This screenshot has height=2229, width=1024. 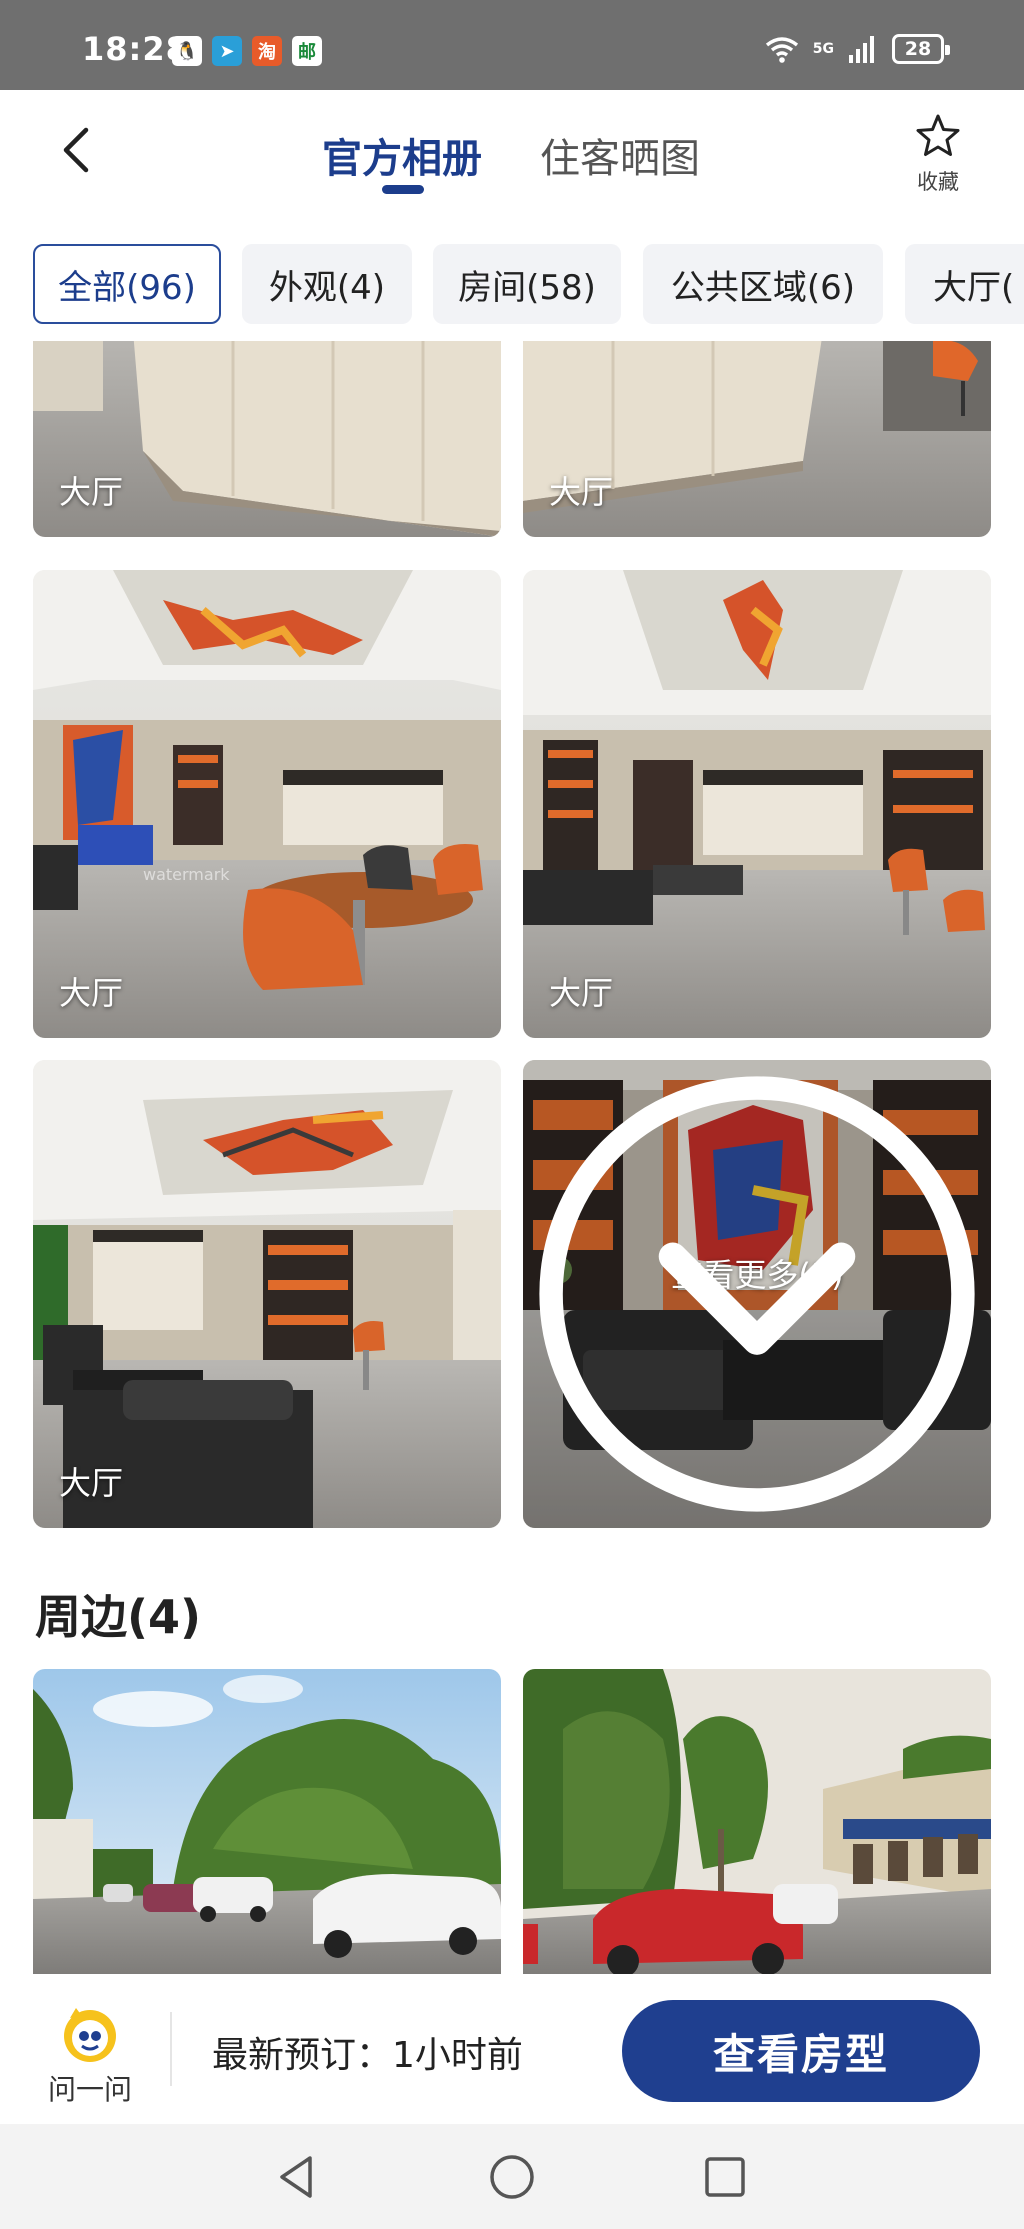 What do you see at coordinates (964, 284) in the screenshot?
I see `chip-lobby: 大厅(` at bounding box center [964, 284].